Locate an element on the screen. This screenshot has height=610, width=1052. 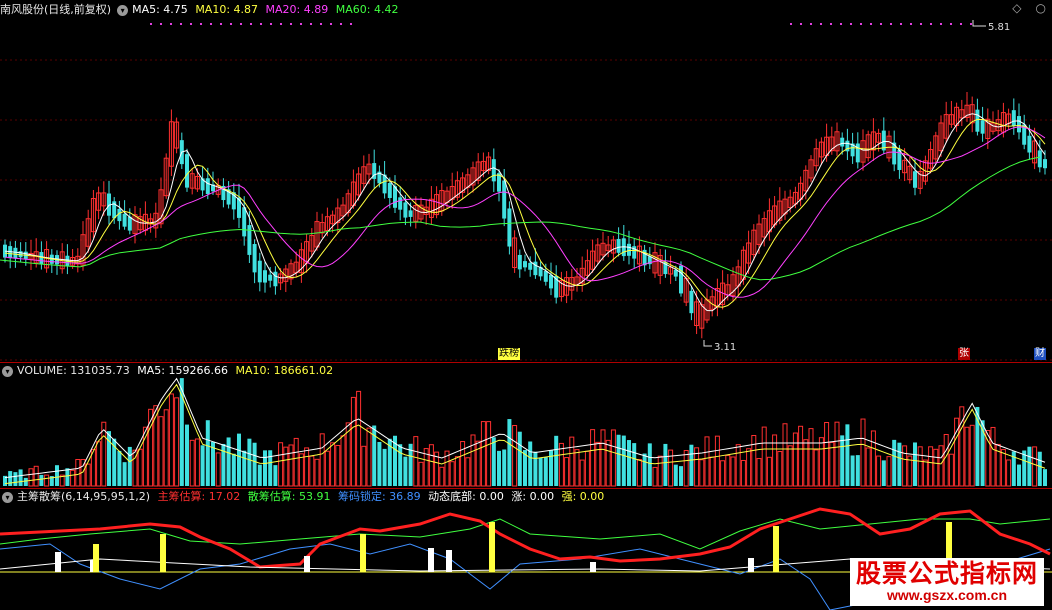
ma60-readout: MA60: 4.42 is located at coordinates (367, 9).